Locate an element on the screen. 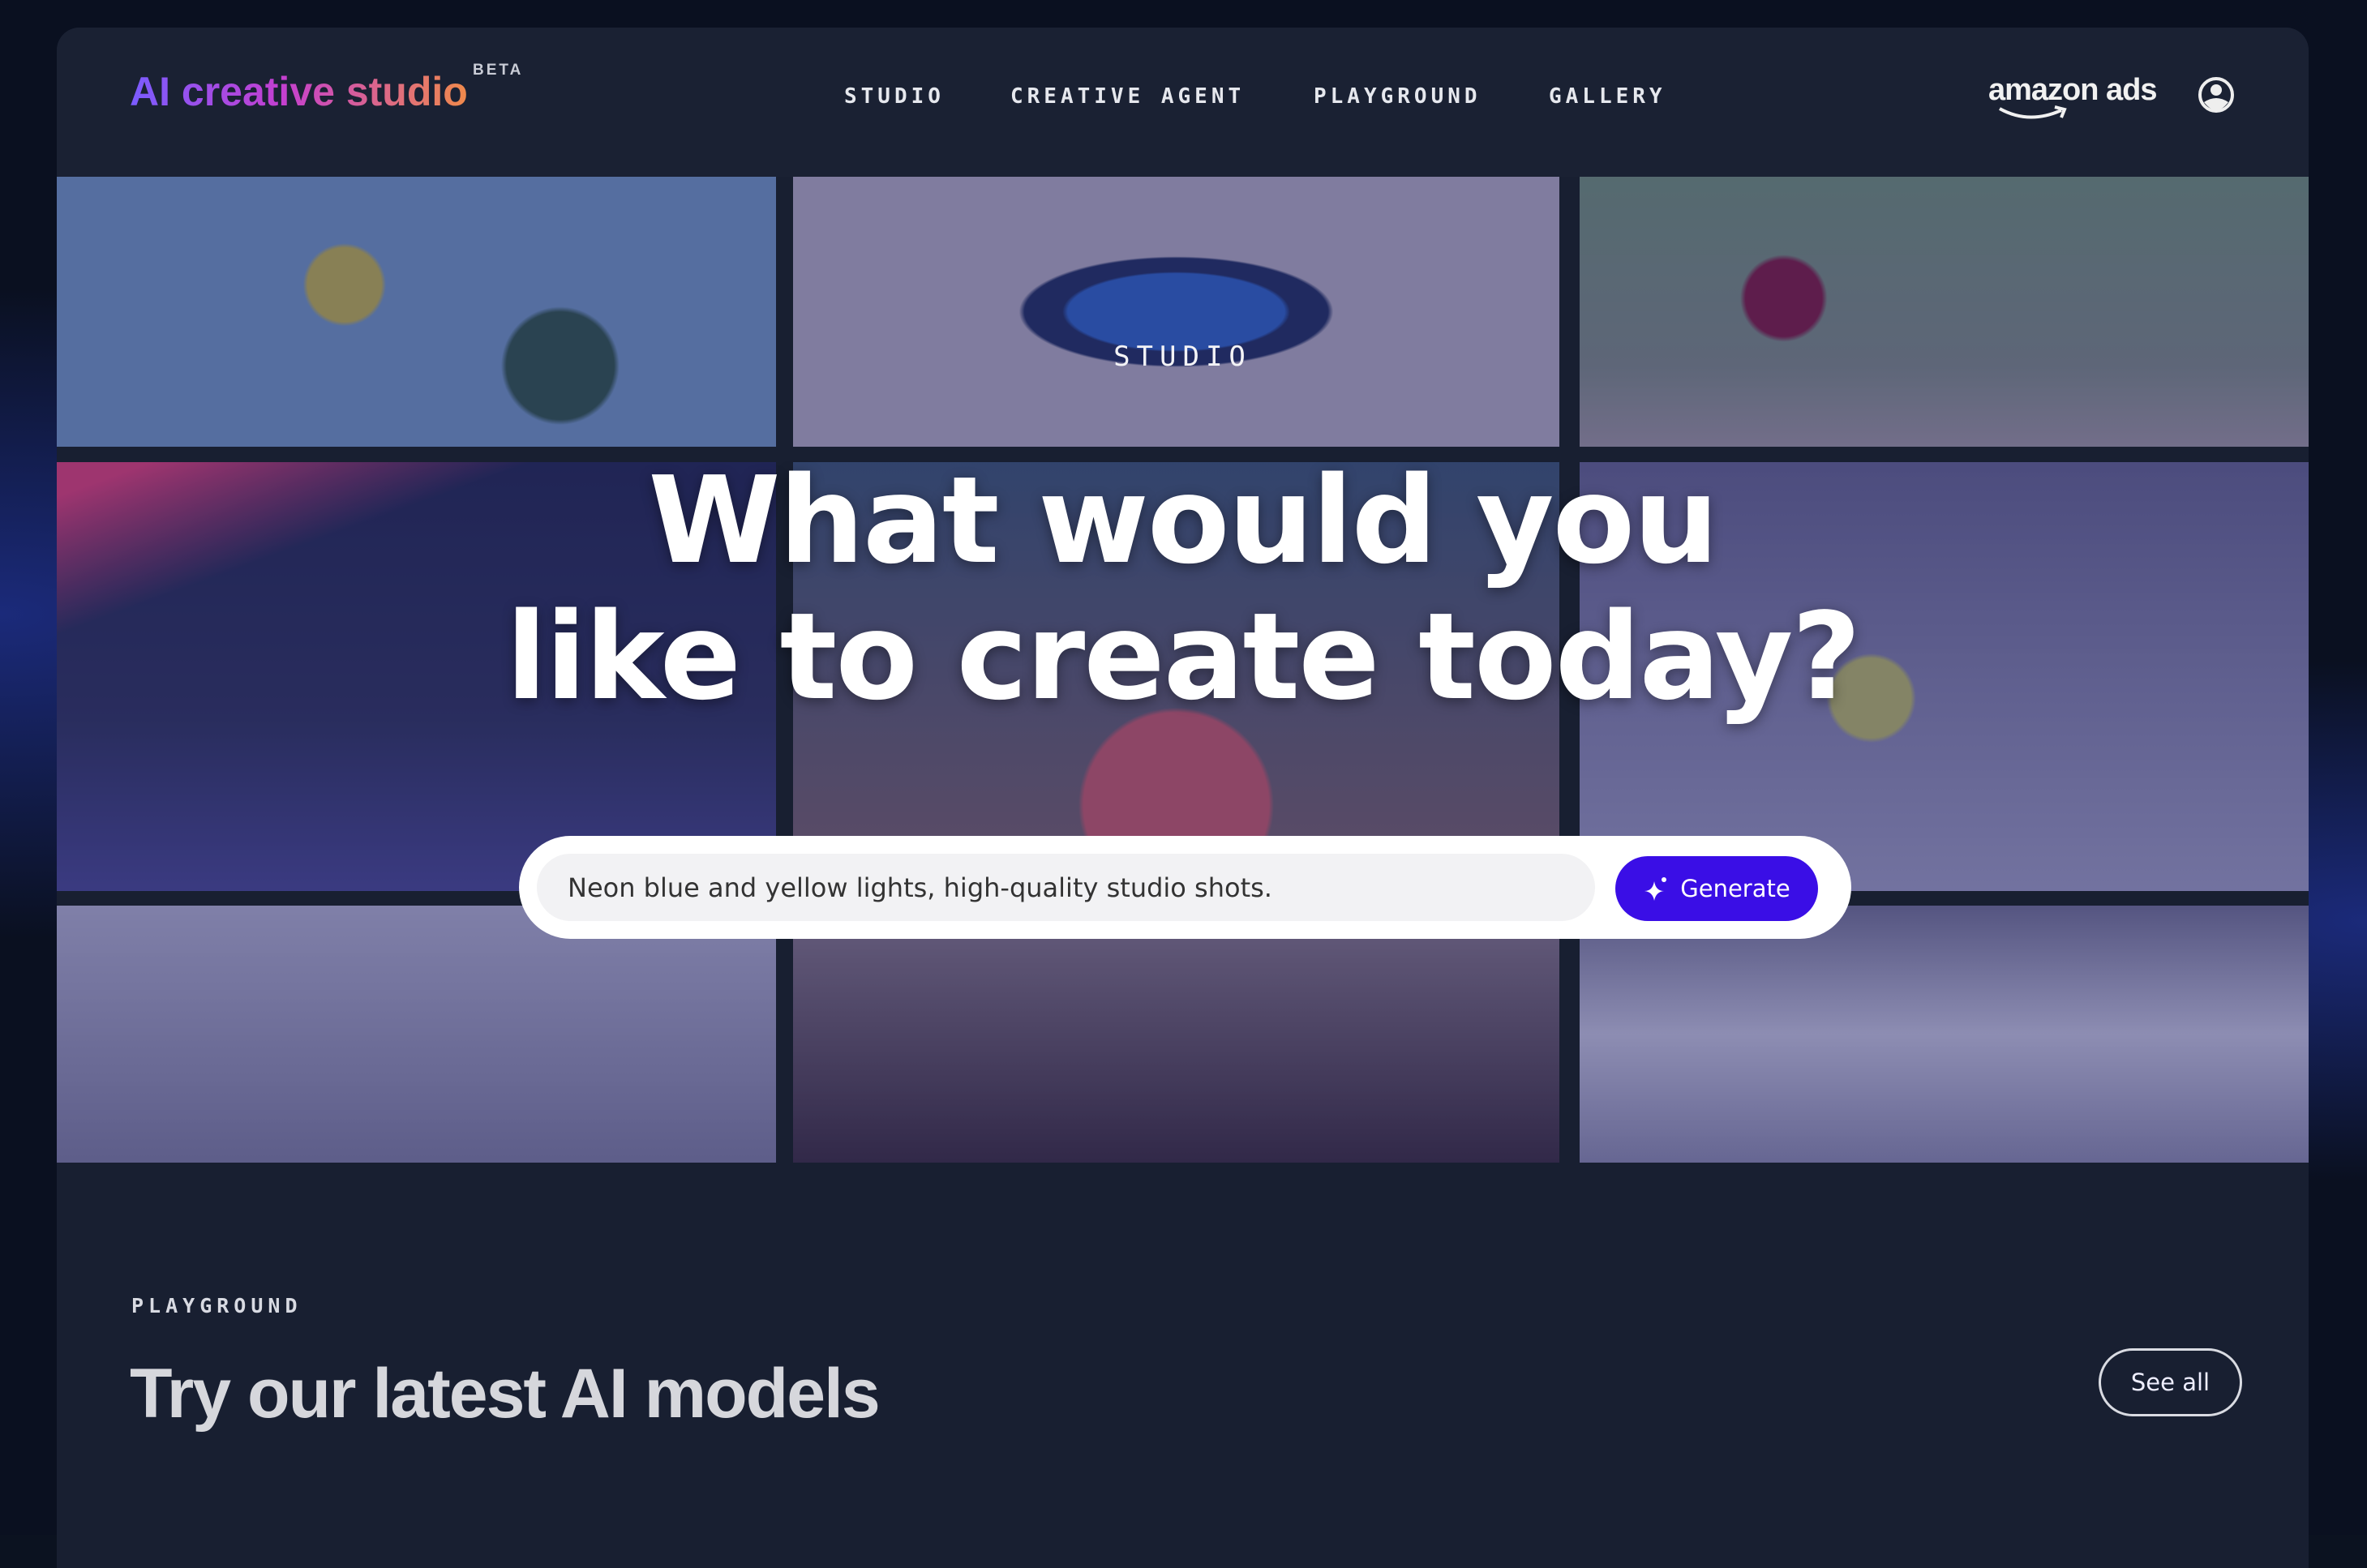  image-bedroom is located at coordinates (1944, 1034).